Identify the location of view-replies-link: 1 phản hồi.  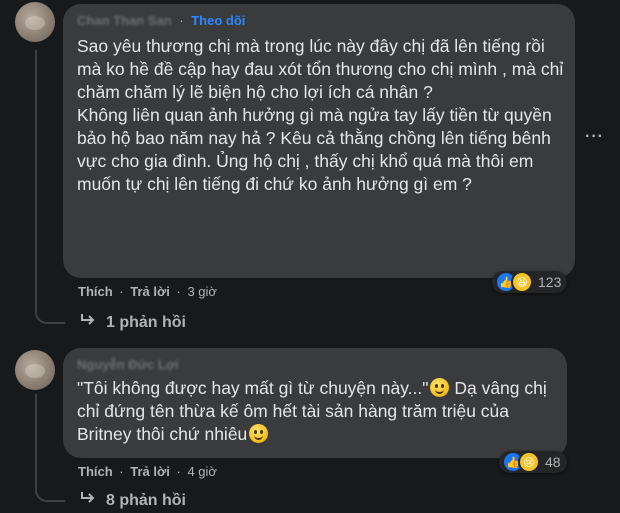
(133, 322).